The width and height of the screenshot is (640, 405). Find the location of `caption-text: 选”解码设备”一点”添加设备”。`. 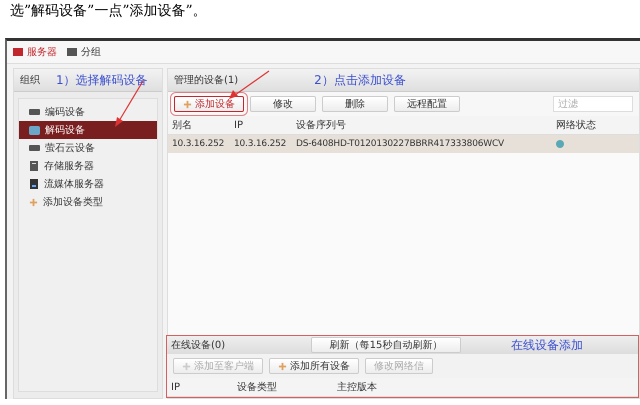

caption-text: 选”解码设备”一点”添加设备”。 is located at coordinates (108, 11).